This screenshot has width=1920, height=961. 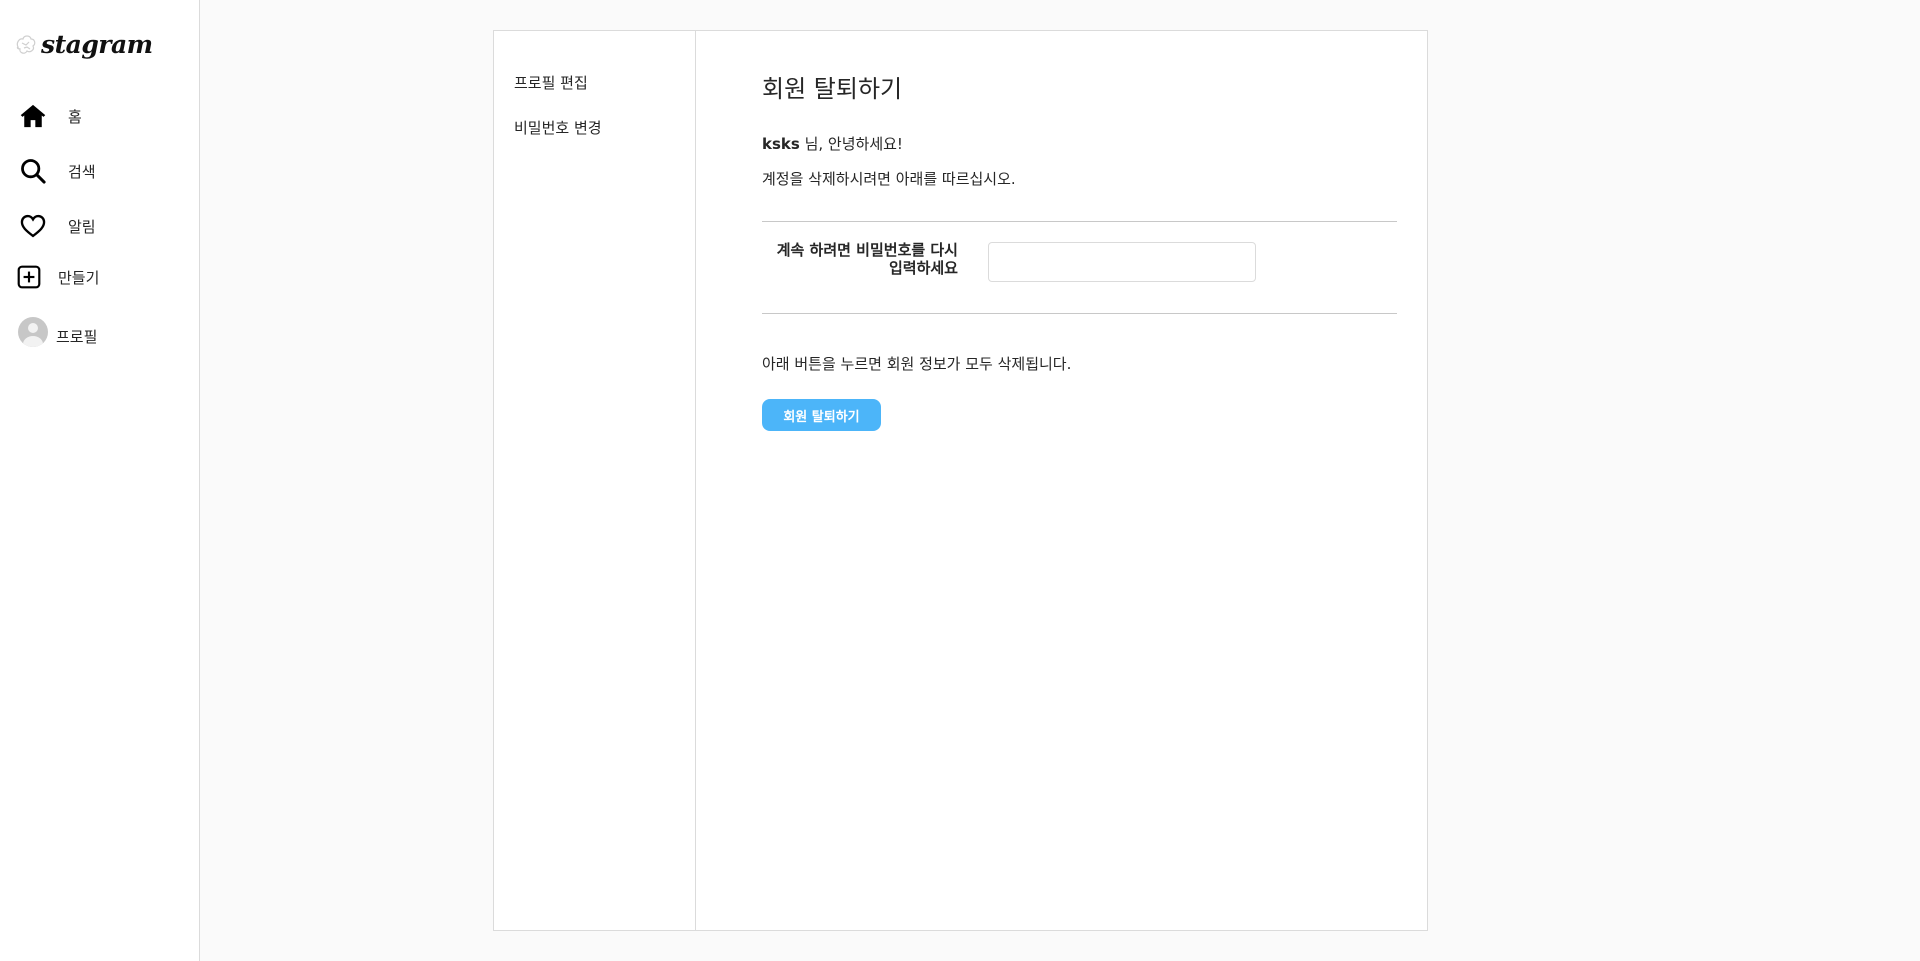 I want to click on settings-nav-change-password: 비밀번호 변경, so click(x=594, y=128).